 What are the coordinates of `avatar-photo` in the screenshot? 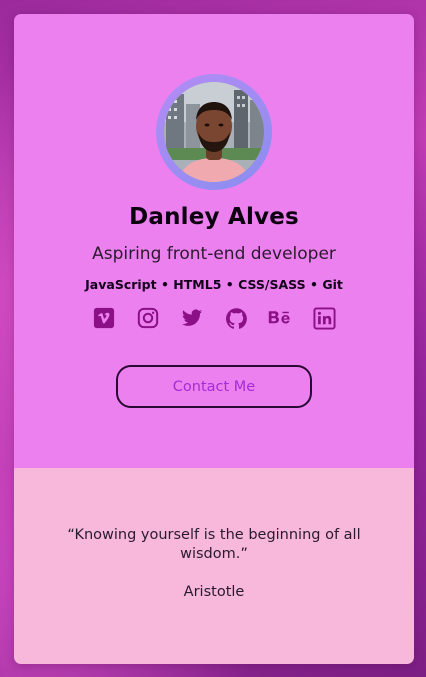 It's located at (214, 132).